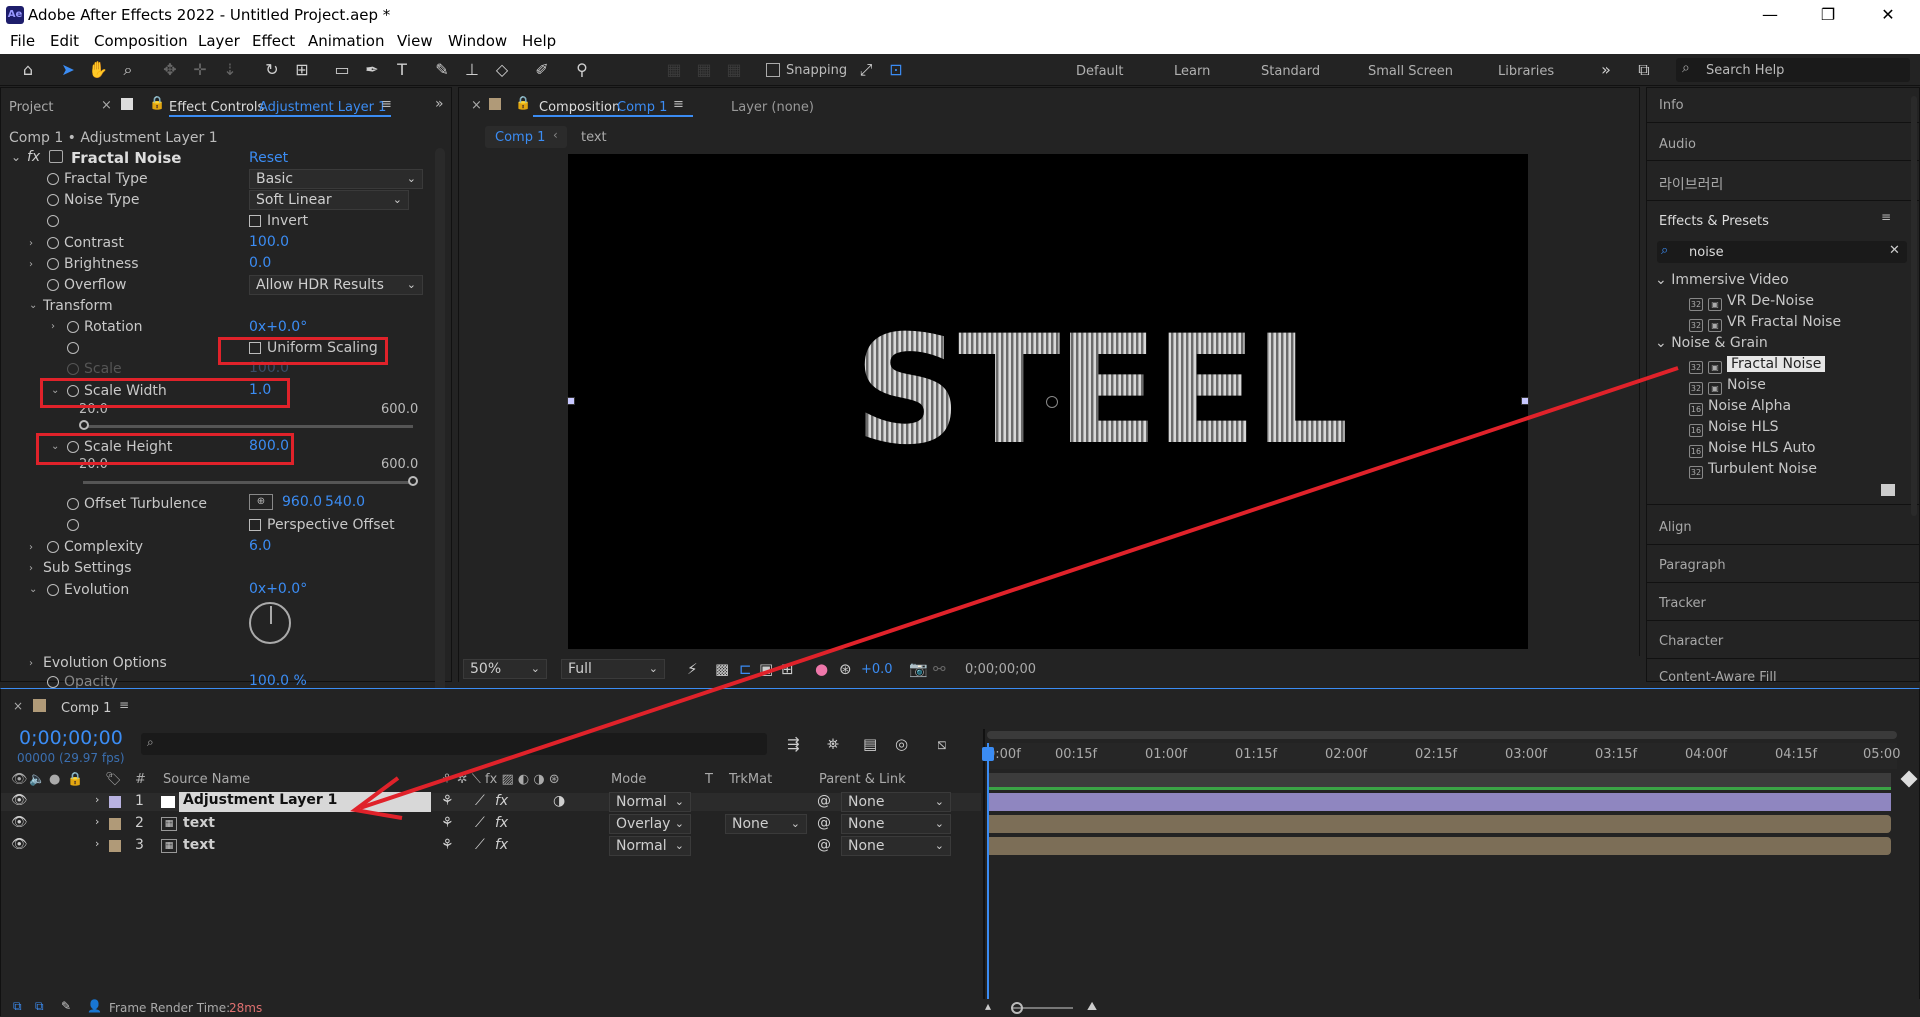 This screenshot has width=1920, height=1017. I want to click on snapping-checkbox, so click(773, 70).